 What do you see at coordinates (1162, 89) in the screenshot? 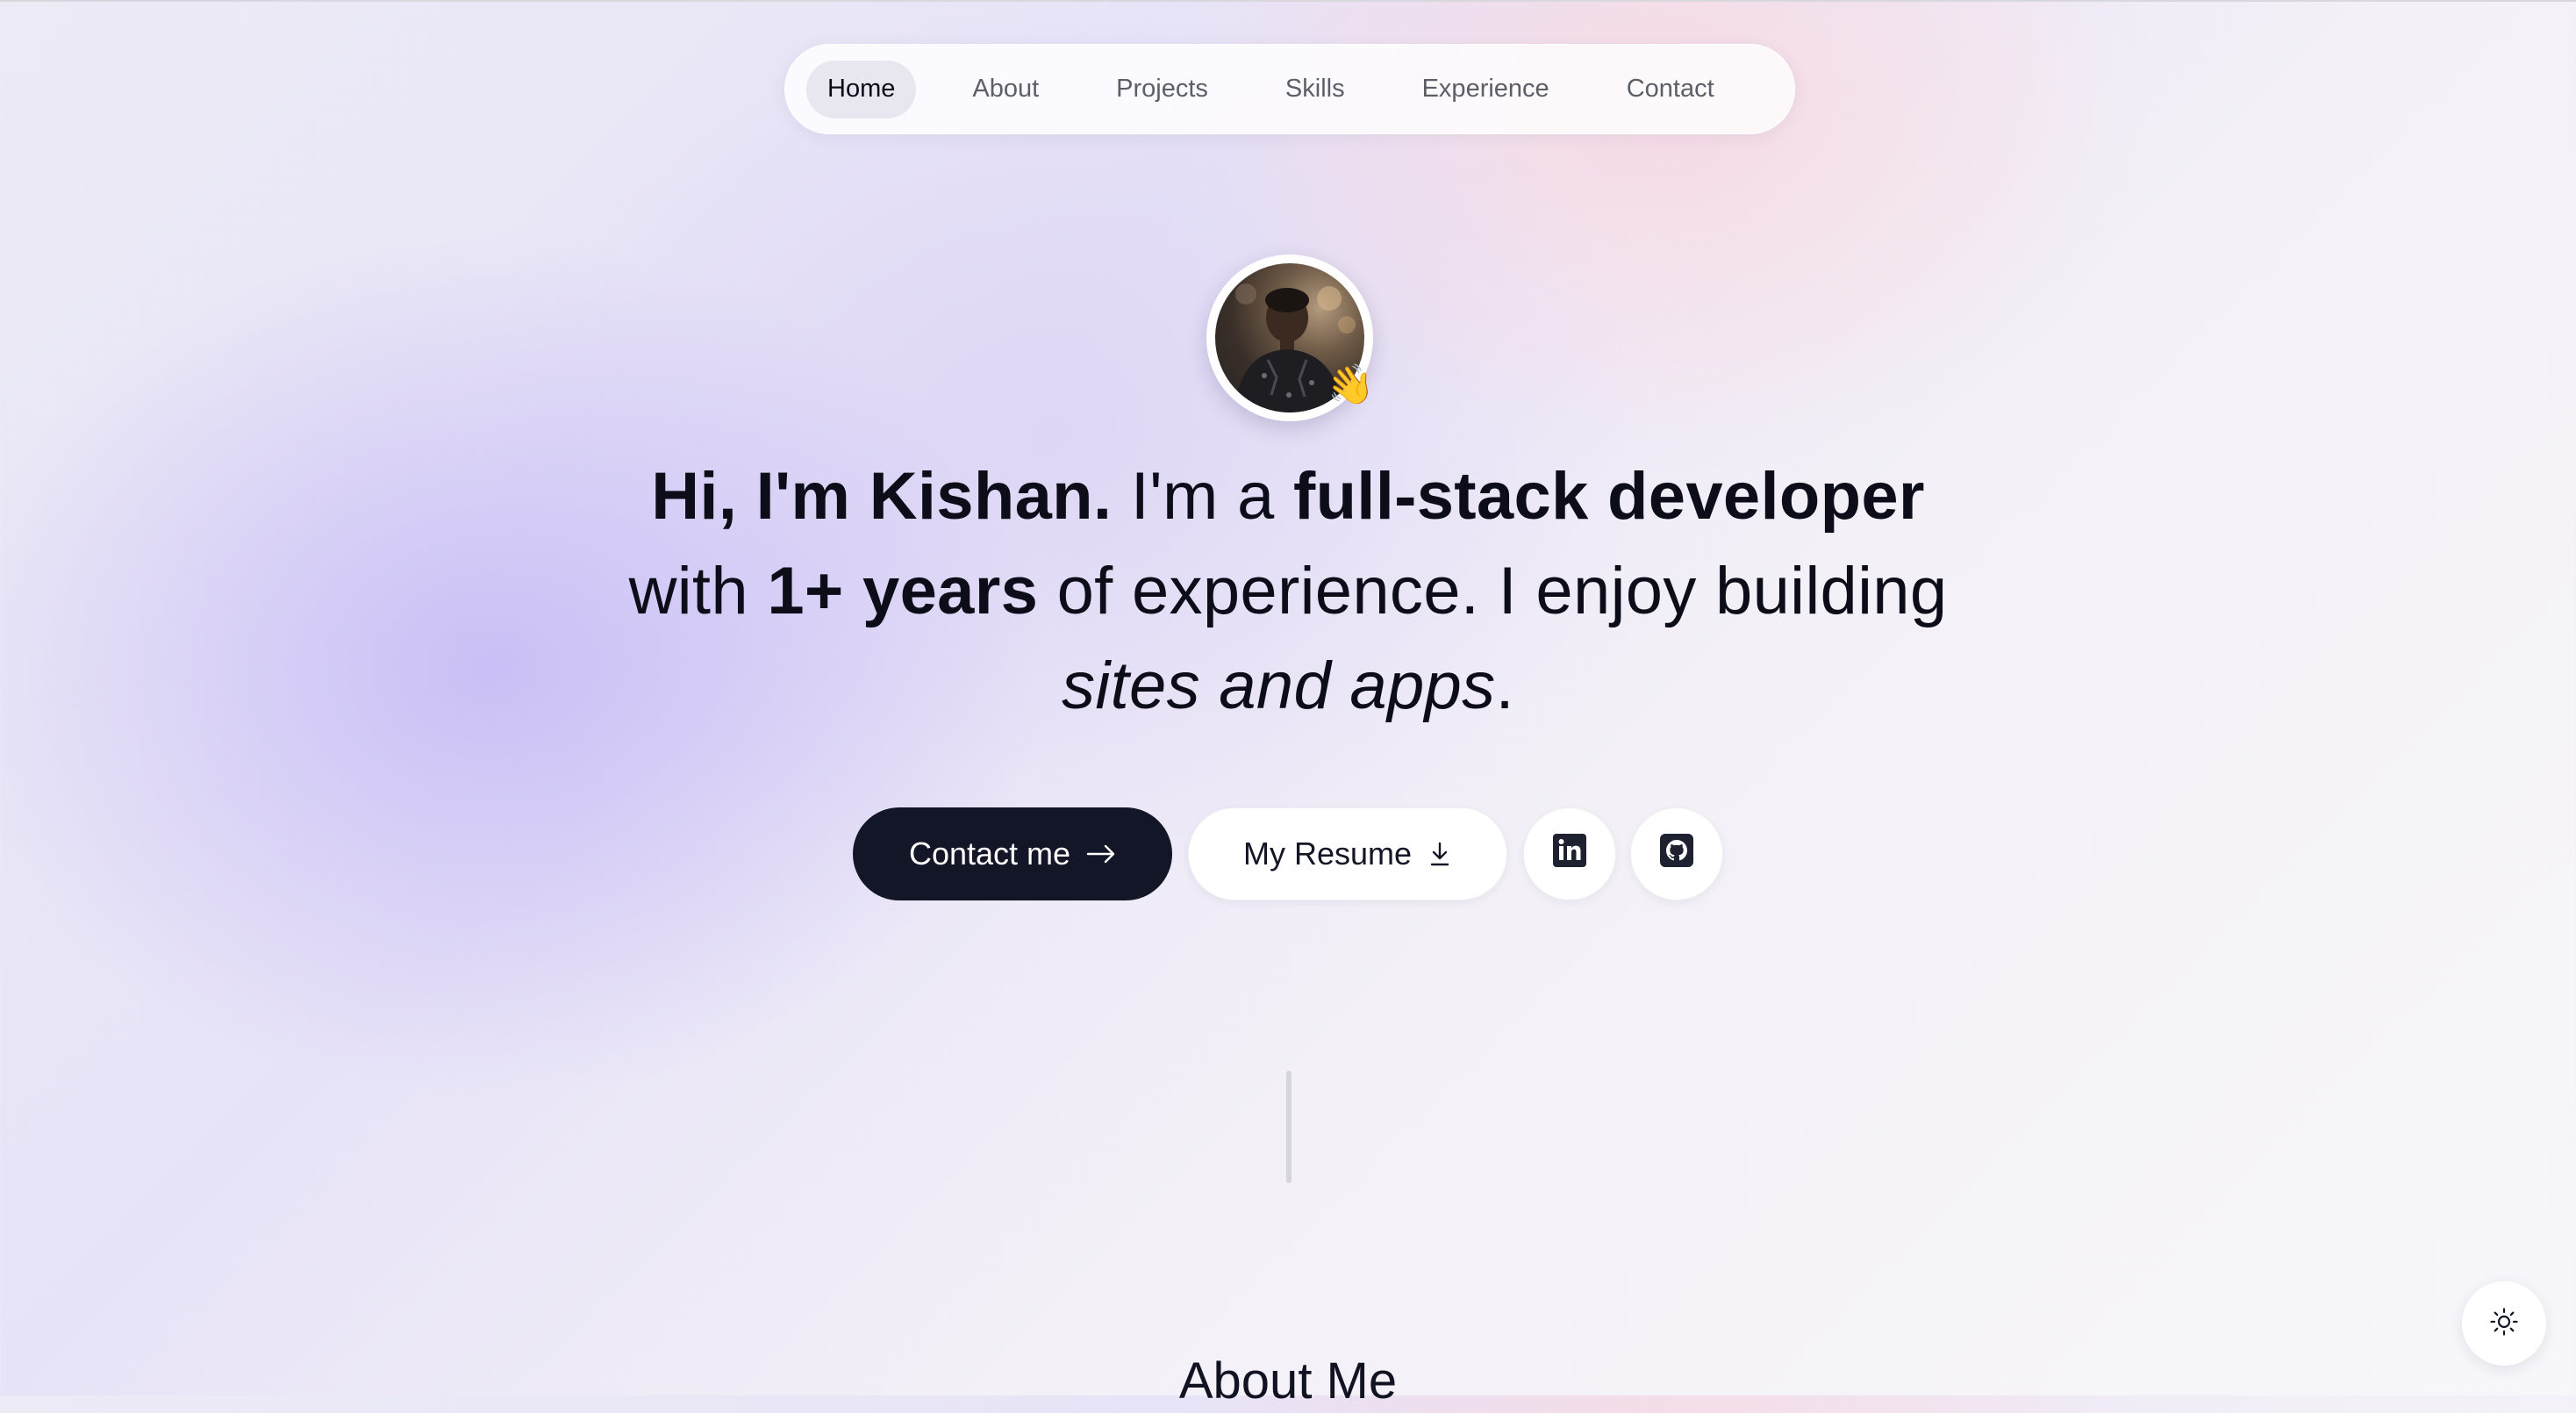
I see `nav-item-projects: Projects` at bounding box center [1162, 89].